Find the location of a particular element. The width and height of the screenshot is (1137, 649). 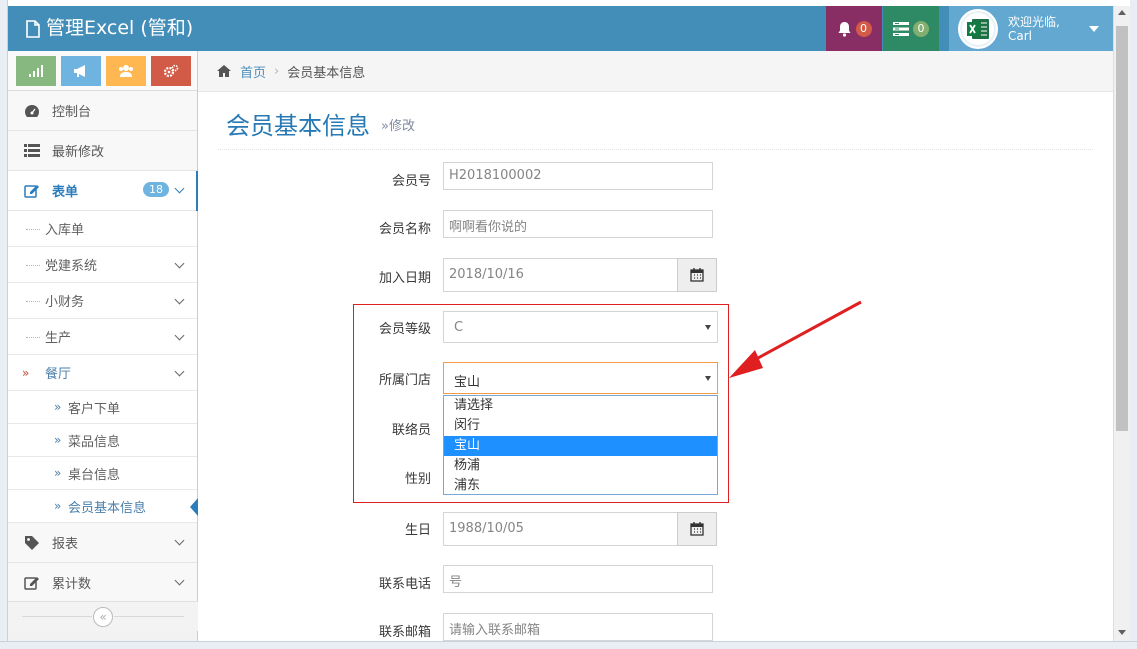

tasks-badge: 0 is located at coordinates (921, 28).